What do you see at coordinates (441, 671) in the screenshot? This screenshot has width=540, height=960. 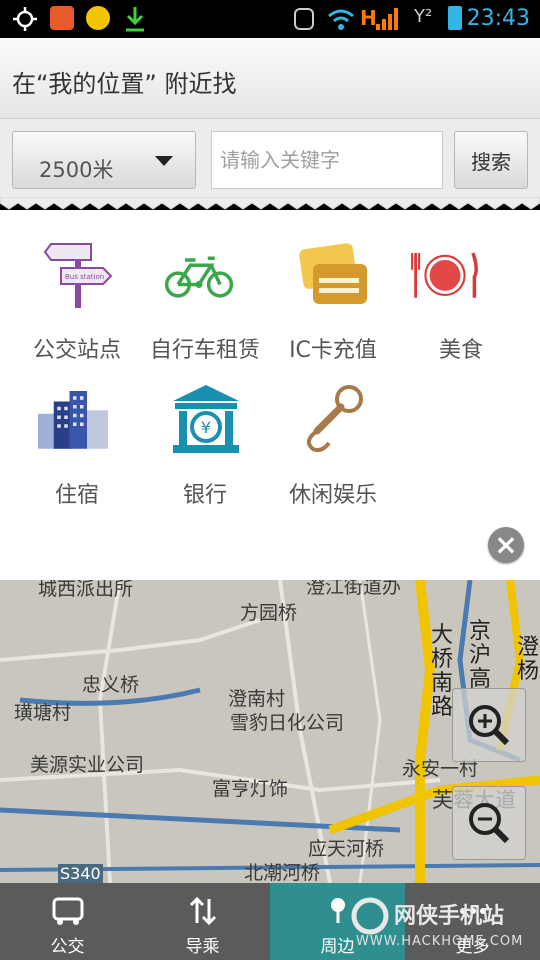 I see `map-road-label-vertical: 大桥南路` at bounding box center [441, 671].